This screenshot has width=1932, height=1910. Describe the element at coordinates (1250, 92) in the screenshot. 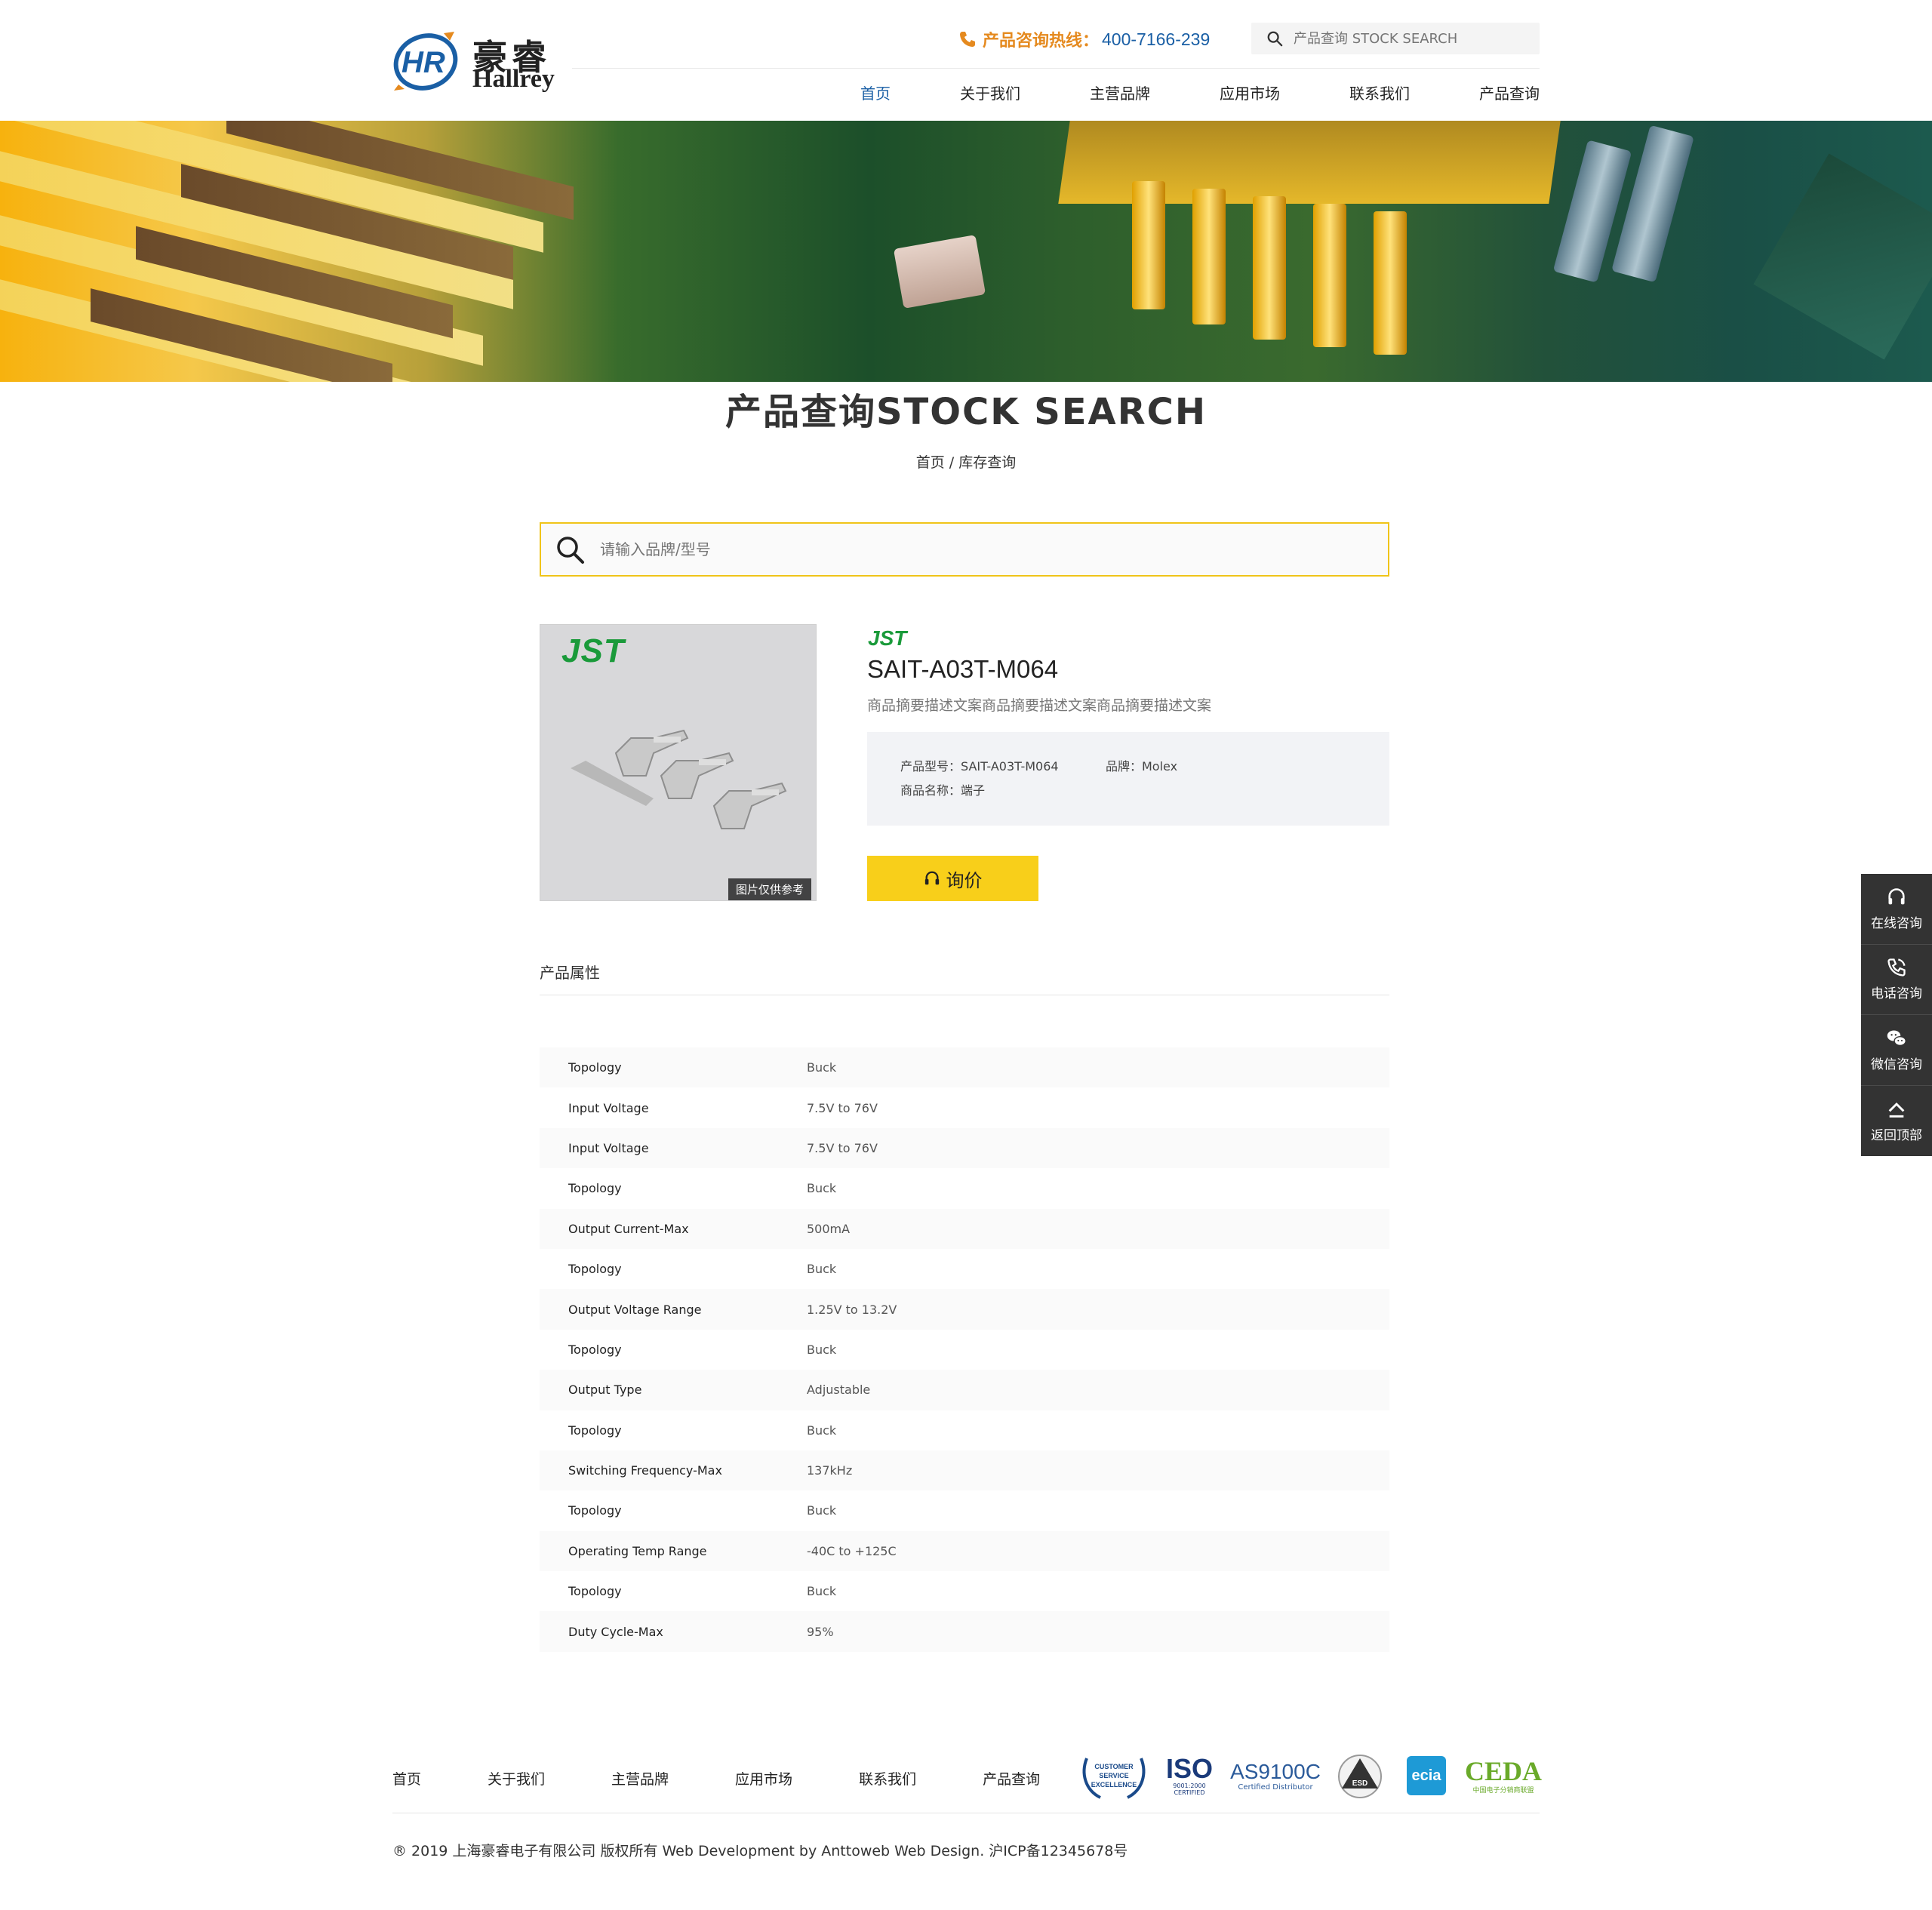

I see `nav-item-markets: 应用市场` at that location.